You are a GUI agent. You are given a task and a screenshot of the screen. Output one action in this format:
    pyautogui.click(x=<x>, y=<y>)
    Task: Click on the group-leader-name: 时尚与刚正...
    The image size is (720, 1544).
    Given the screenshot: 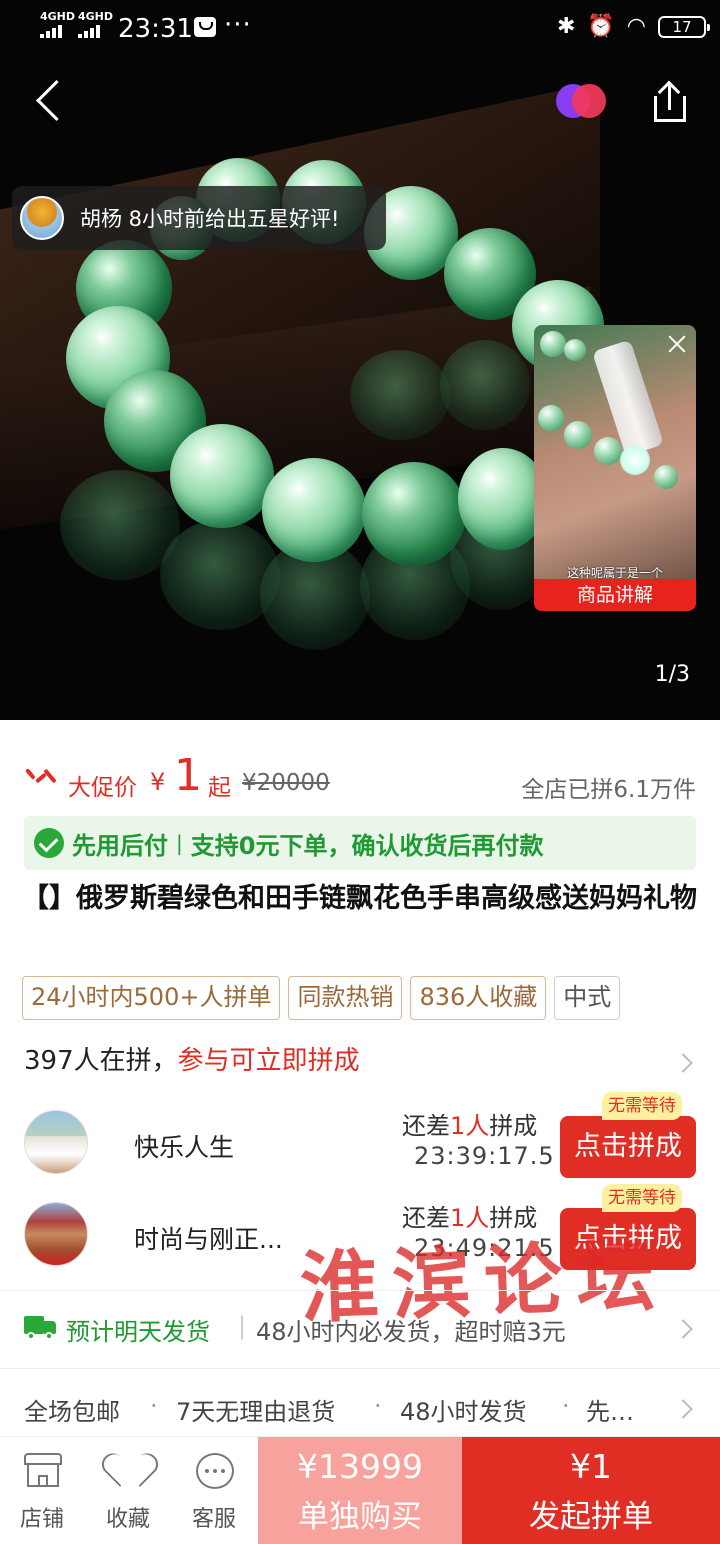 What is the action you would take?
    pyautogui.click(x=208, y=1239)
    